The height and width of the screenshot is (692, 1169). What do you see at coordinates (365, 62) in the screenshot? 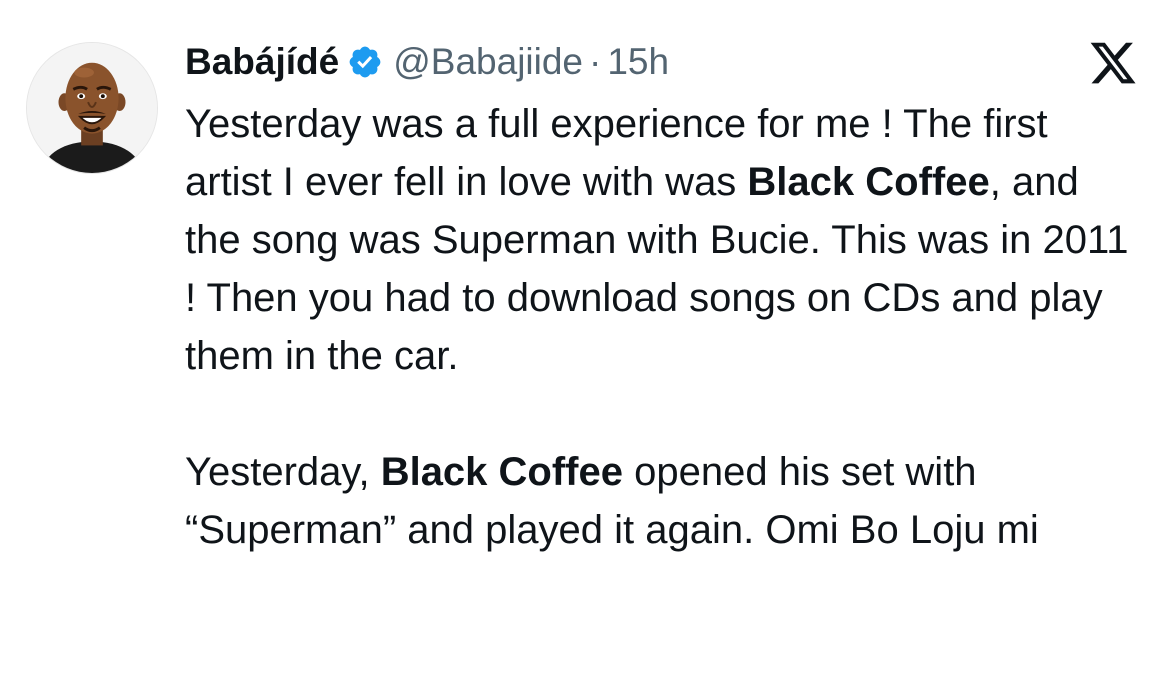
I see `verified-badge-icon` at bounding box center [365, 62].